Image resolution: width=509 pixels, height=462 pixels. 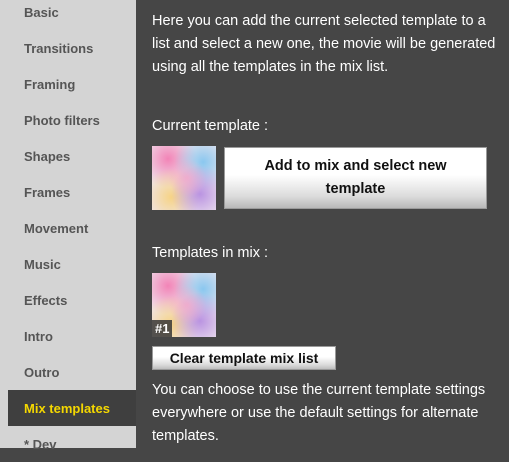 I want to click on templates-in-mix-label: Templates in mix :, so click(x=210, y=253).